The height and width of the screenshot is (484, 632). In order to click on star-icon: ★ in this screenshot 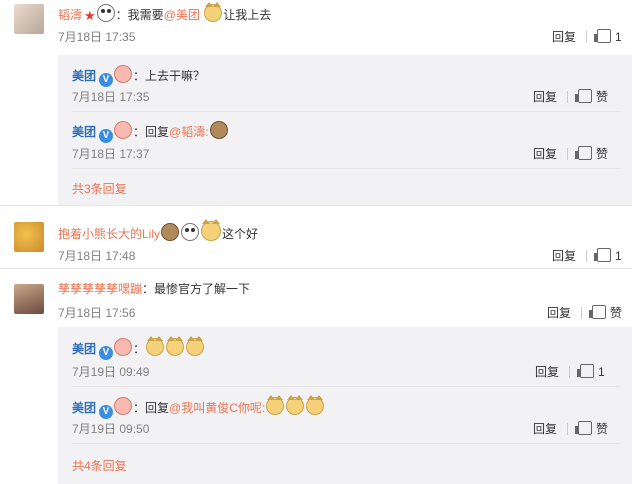, I will do `click(90, 15)`.